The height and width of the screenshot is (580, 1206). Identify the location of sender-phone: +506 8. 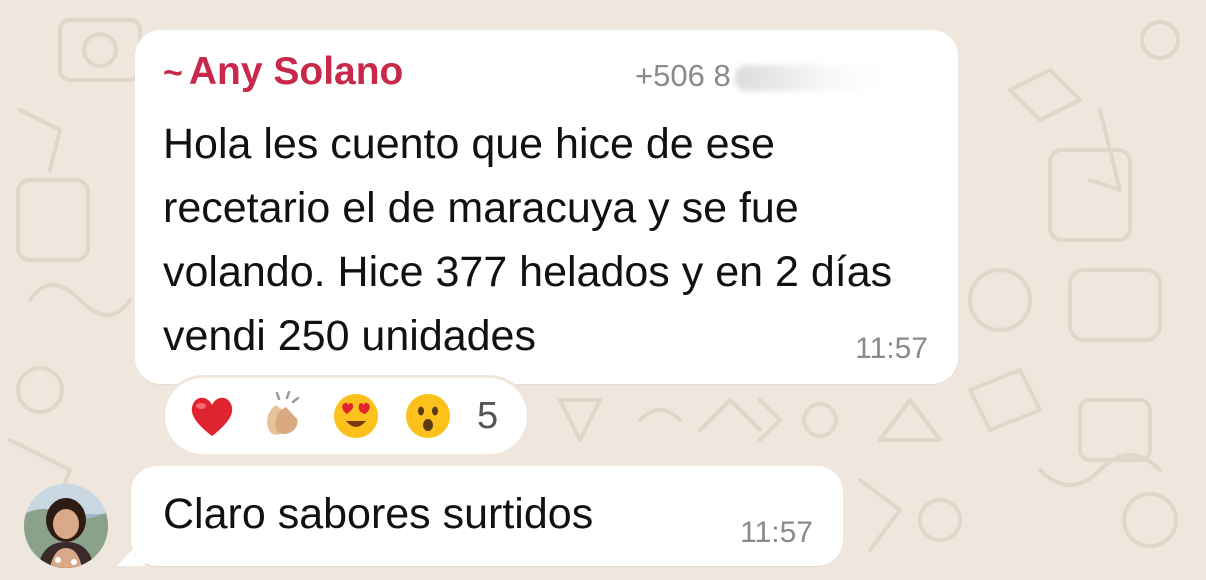
(760, 76).